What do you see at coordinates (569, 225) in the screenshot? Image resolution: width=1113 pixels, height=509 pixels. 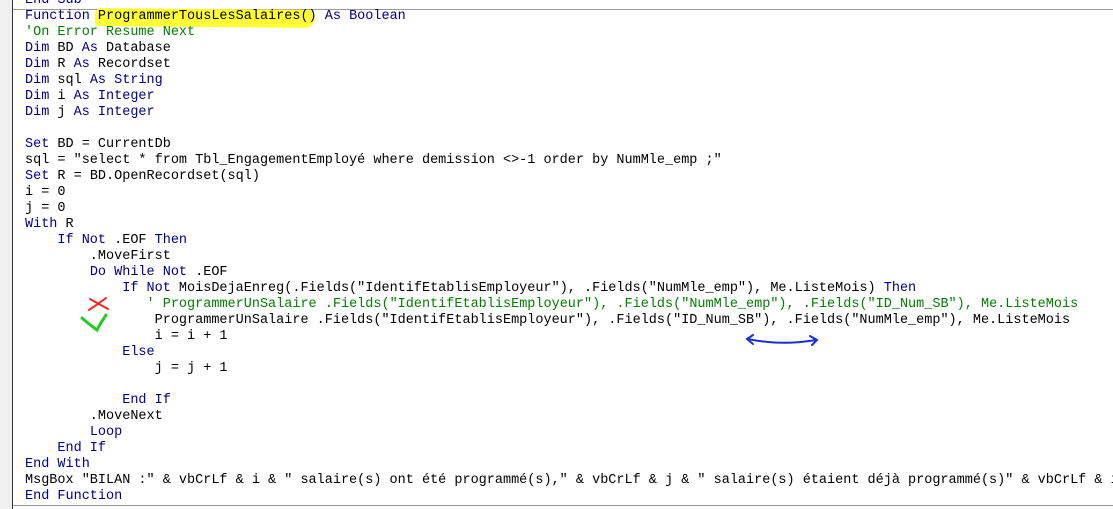 I see `code-line: With R` at bounding box center [569, 225].